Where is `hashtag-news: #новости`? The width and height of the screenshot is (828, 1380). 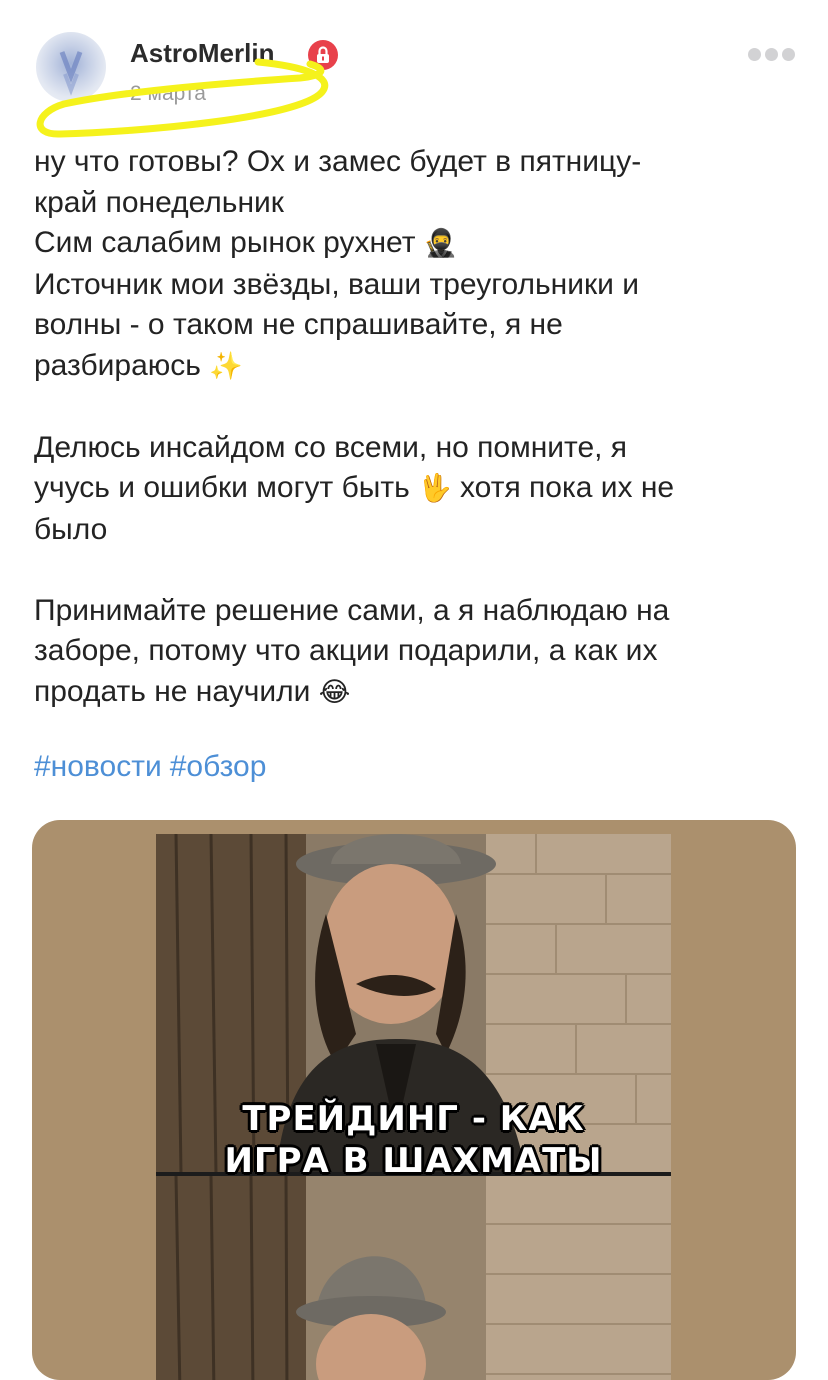
hashtag-news: #новости is located at coordinates (98, 766).